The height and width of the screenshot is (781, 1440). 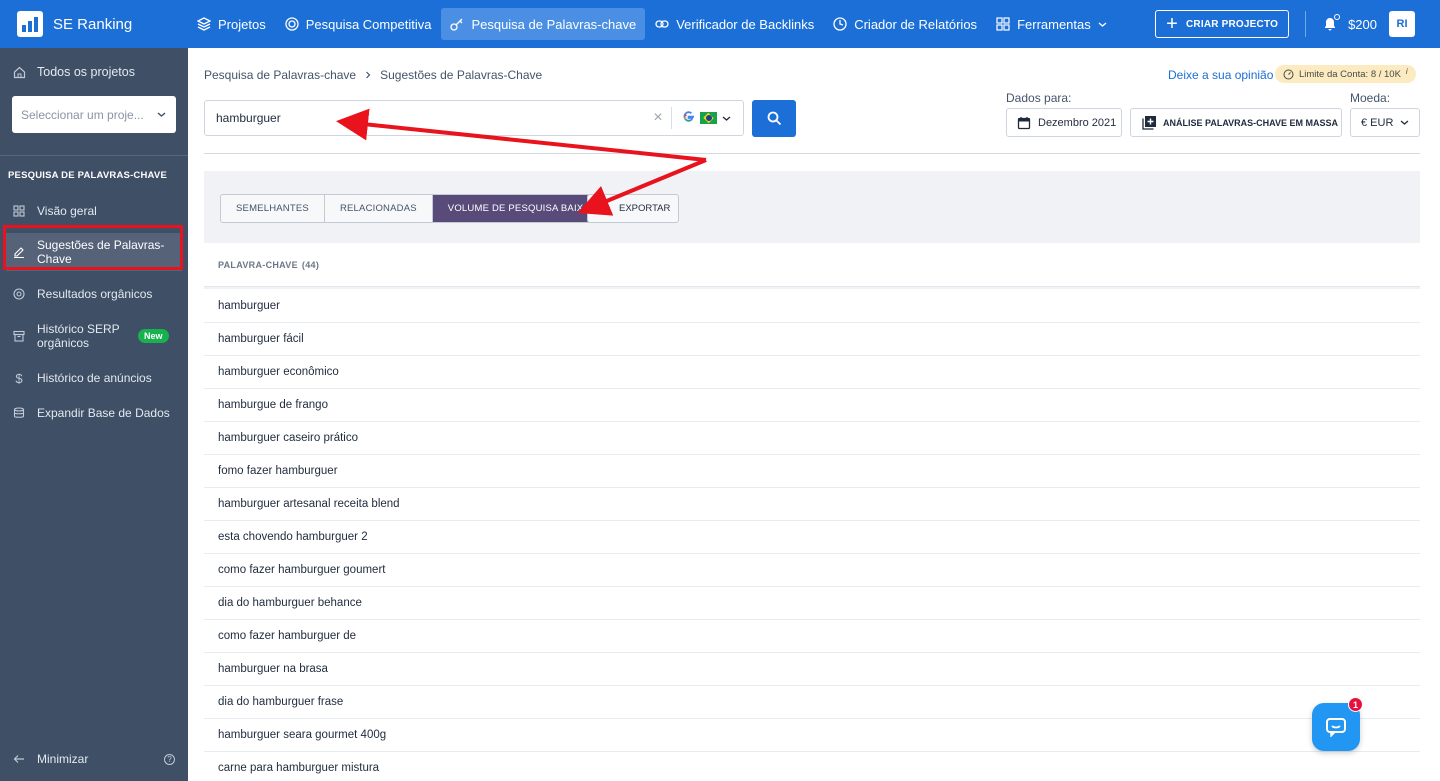 I want to click on sidebar-item-label: Histórico SERP orgânicos, so click(x=78, y=336).